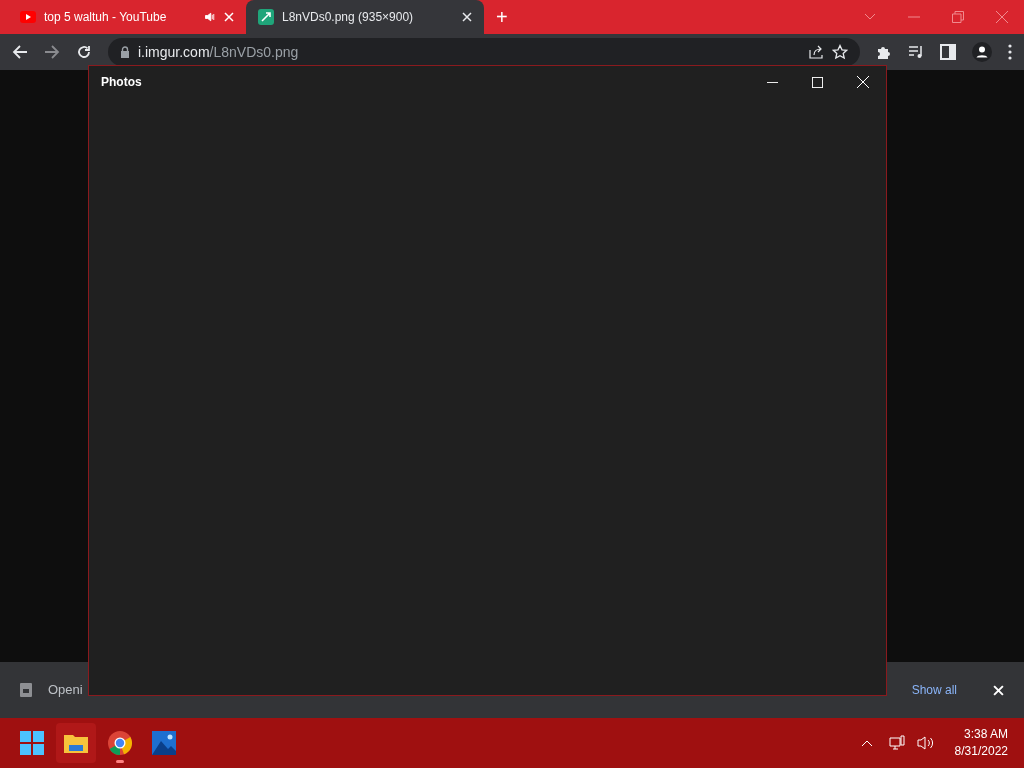  What do you see at coordinates (125, 52) in the screenshot?
I see `lock-icon` at bounding box center [125, 52].